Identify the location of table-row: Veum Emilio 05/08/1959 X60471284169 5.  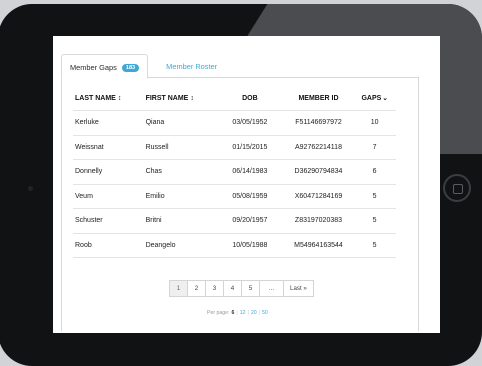
(234, 197).